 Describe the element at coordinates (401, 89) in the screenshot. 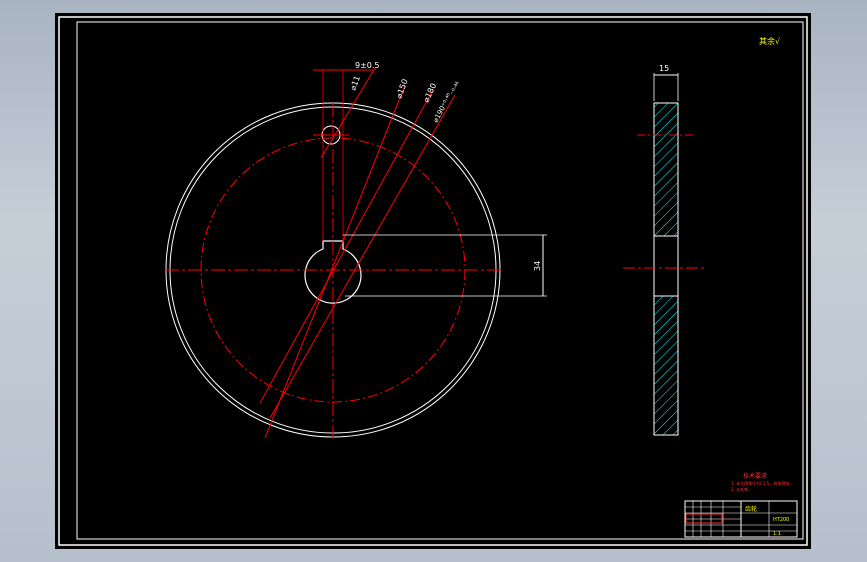

I see `dim-dia-150: ⌀150` at that location.